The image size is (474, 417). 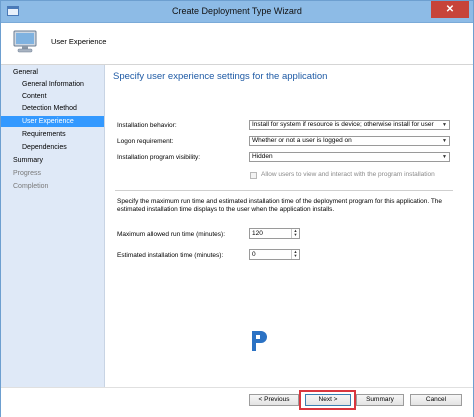 I want to click on max-run-time-label: Maximum allowed run time (minutes):, so click(x=171, y=234).